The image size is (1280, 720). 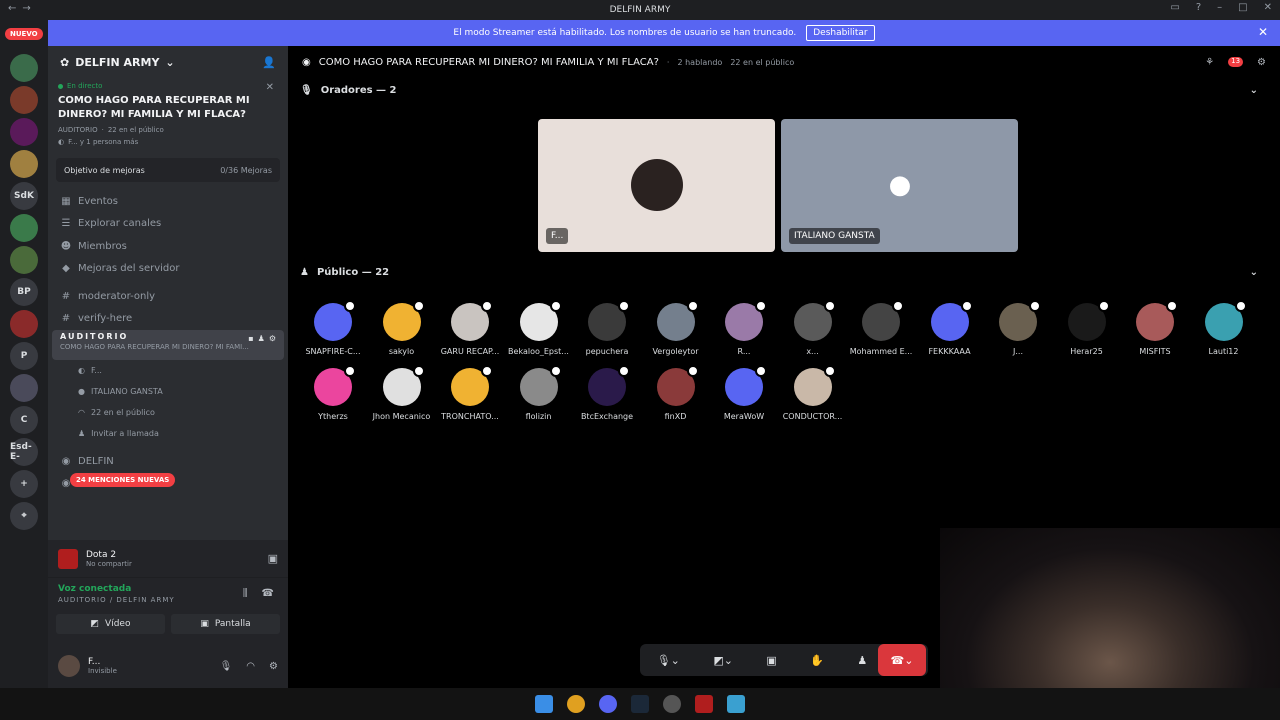 What do you see at coordinates (246, 170) in the screenshot?
I see `goal-value: 0/36 Mejoras` at bounding box center [246, 170].